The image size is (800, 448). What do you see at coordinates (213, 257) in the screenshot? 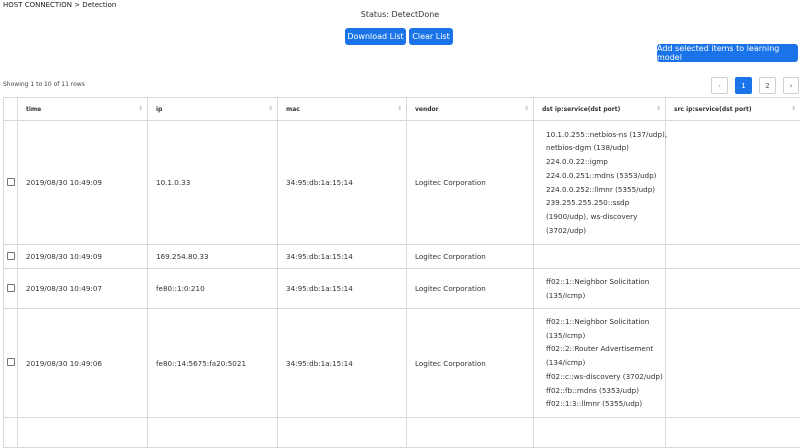
I see `ip-cell: 169.254.80.33` at bounding box center [213, 257].